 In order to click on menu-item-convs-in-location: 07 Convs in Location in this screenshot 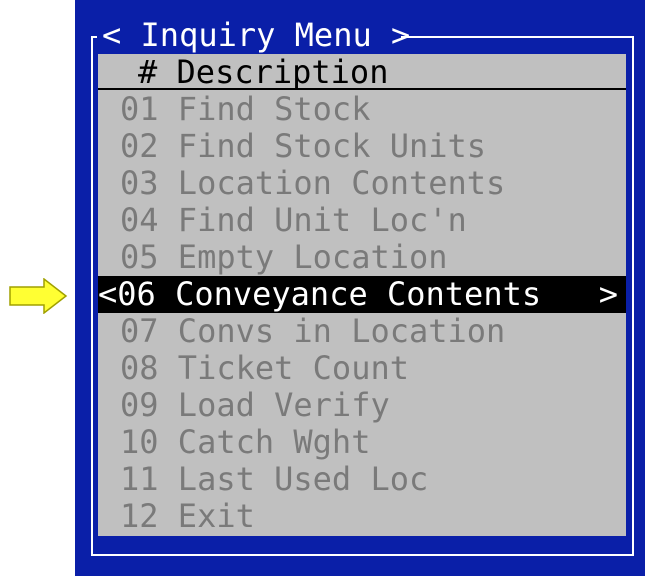, I will do `click(362, 331)`.